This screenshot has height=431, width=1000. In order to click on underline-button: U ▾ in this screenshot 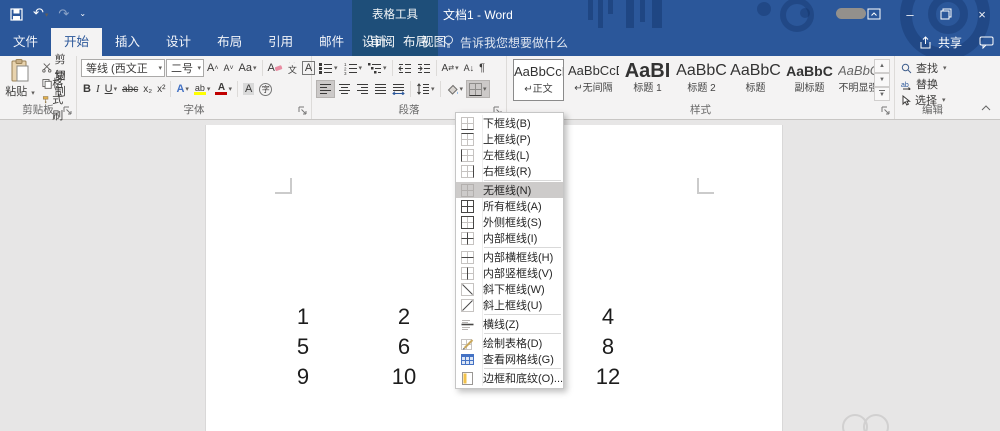, I will do `click(111, 89)`.